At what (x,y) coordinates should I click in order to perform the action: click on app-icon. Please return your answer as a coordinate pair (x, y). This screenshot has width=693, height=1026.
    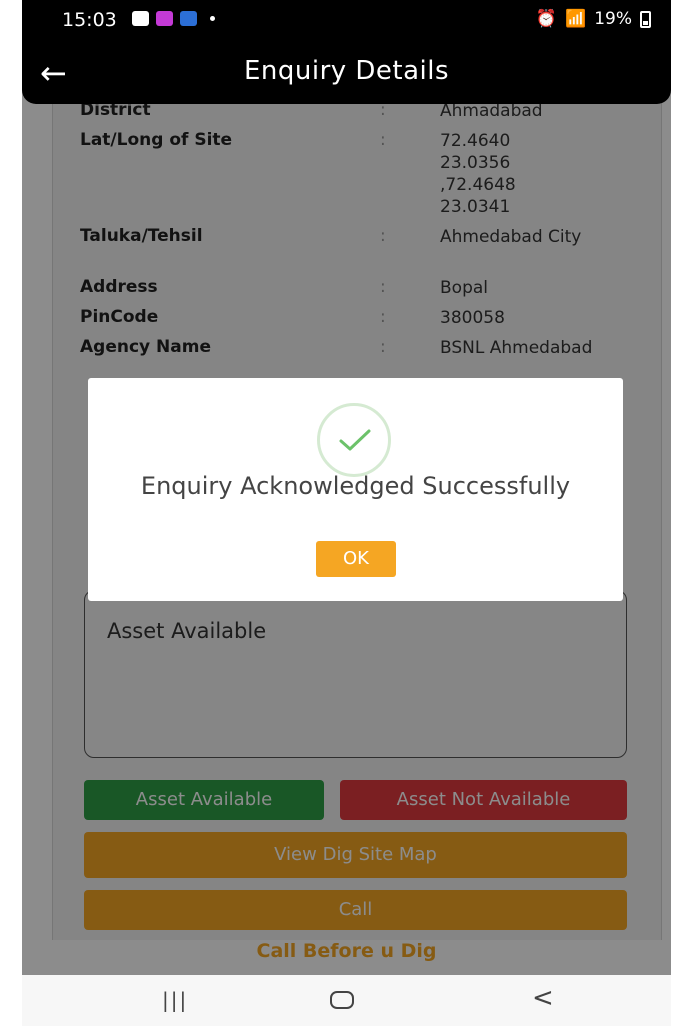
    Looking at the image, I should click on (188, 18).